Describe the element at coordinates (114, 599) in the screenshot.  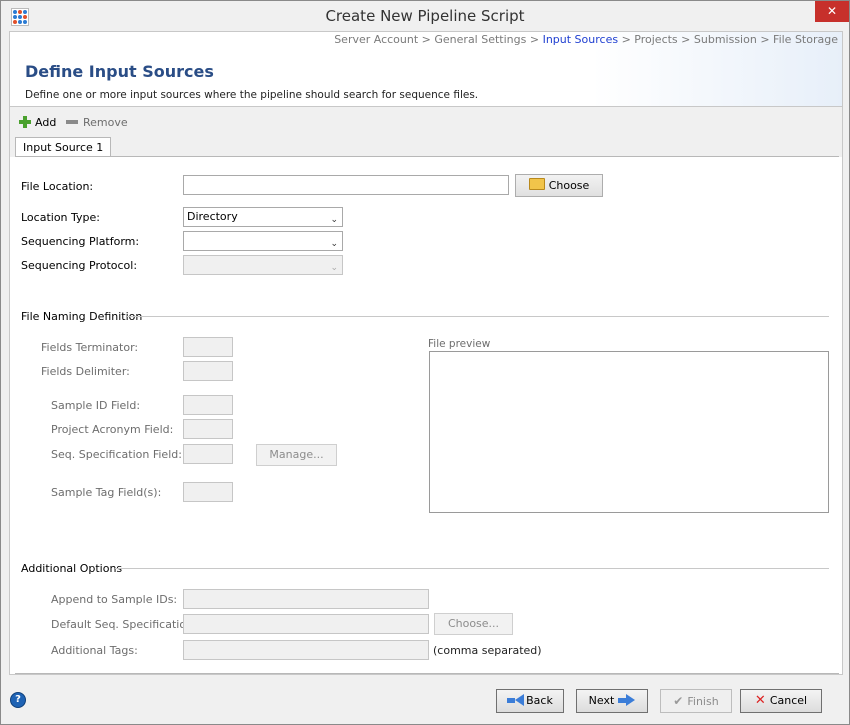
I see `append-label: Append to Sample IDs:` at that location.